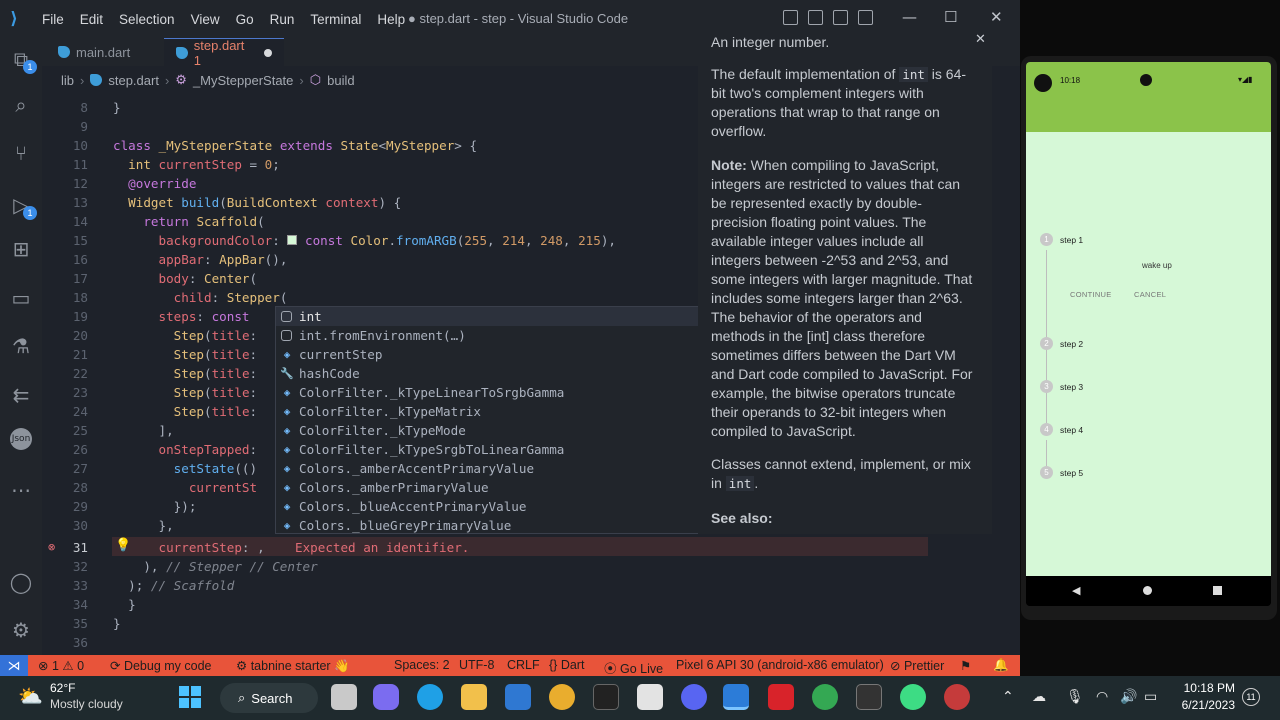 This screenshot has height=720, width=1280. Describe the element at coordinates (492, 506) in the screenshot. I see `suggestion-item: ◈ Colors._blueAccentPrimaryValue` at that location.